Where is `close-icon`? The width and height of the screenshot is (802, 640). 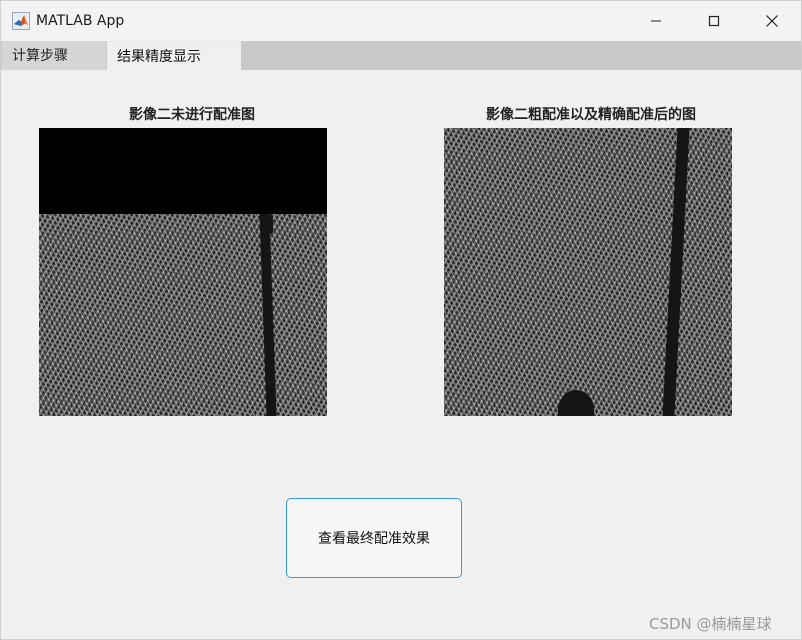 close-icon is located at coordinates (772, 21).